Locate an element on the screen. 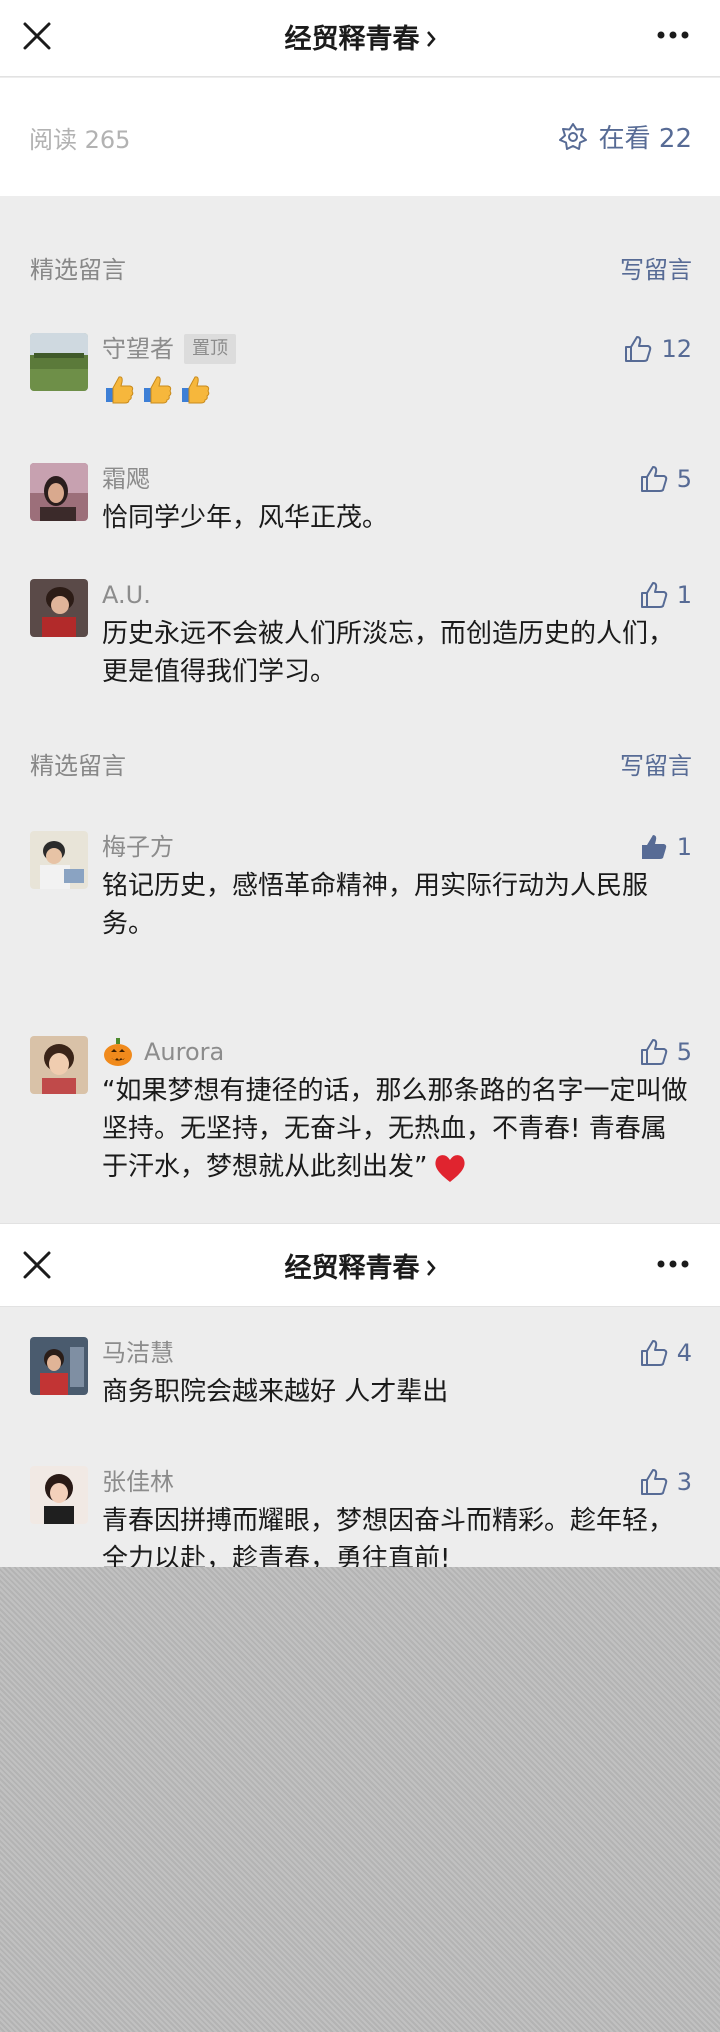  pinned-badge: 置顶 is located at coordinates (210, 349).